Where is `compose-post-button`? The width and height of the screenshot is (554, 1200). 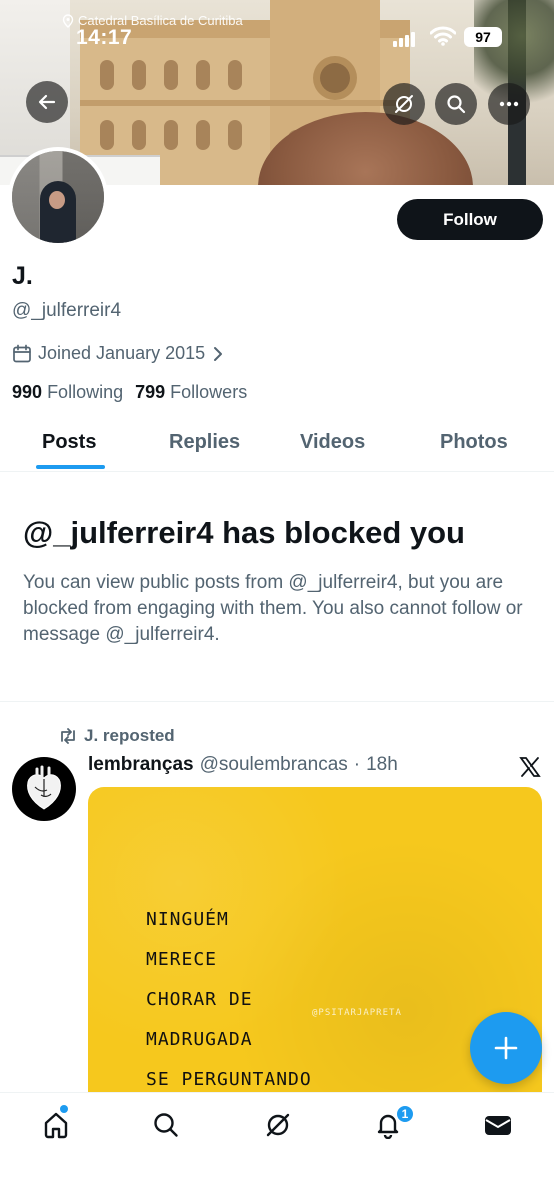
compose-post-button is located at coordinates (506, 1048).